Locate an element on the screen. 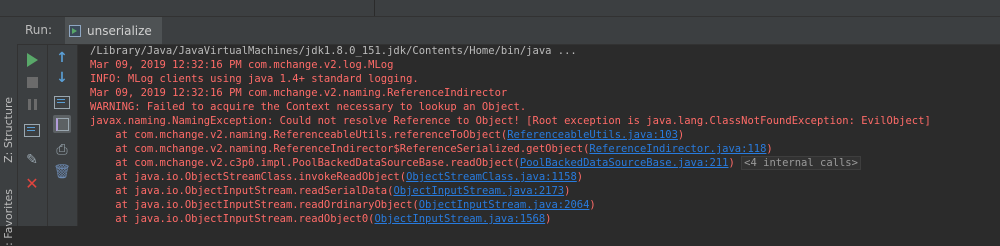 The width and height of the screenshot is (1000, 246). left-tool-stripe: Z: Structure : Favorites is located at coordinates (9, 131).